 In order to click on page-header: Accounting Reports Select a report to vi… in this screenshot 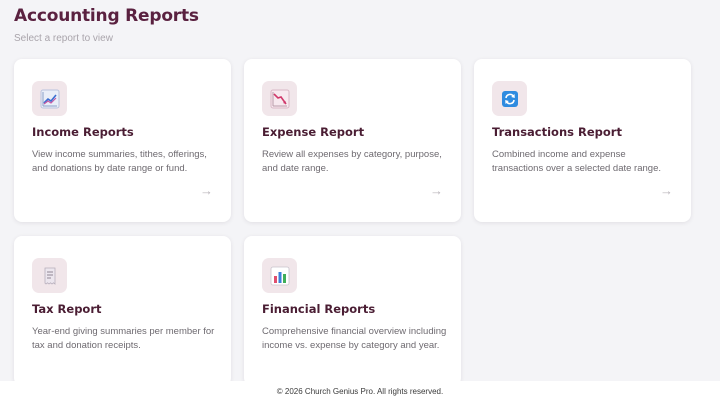, I will do `click(106, 25)`.